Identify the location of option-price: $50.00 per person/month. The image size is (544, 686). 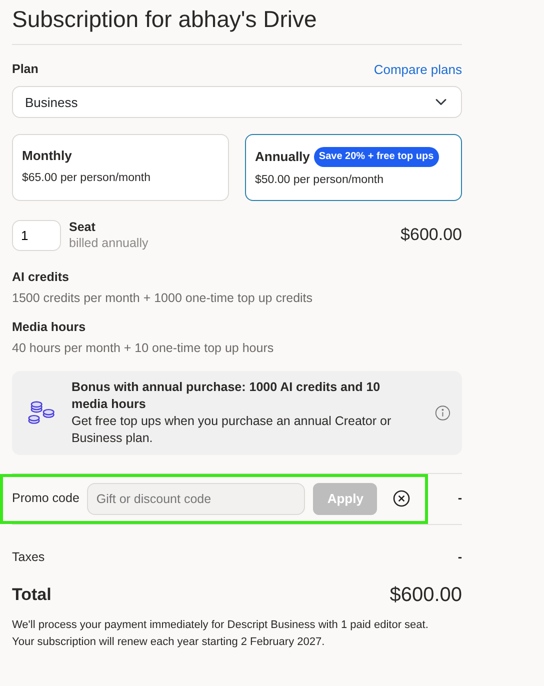
(320, 180).